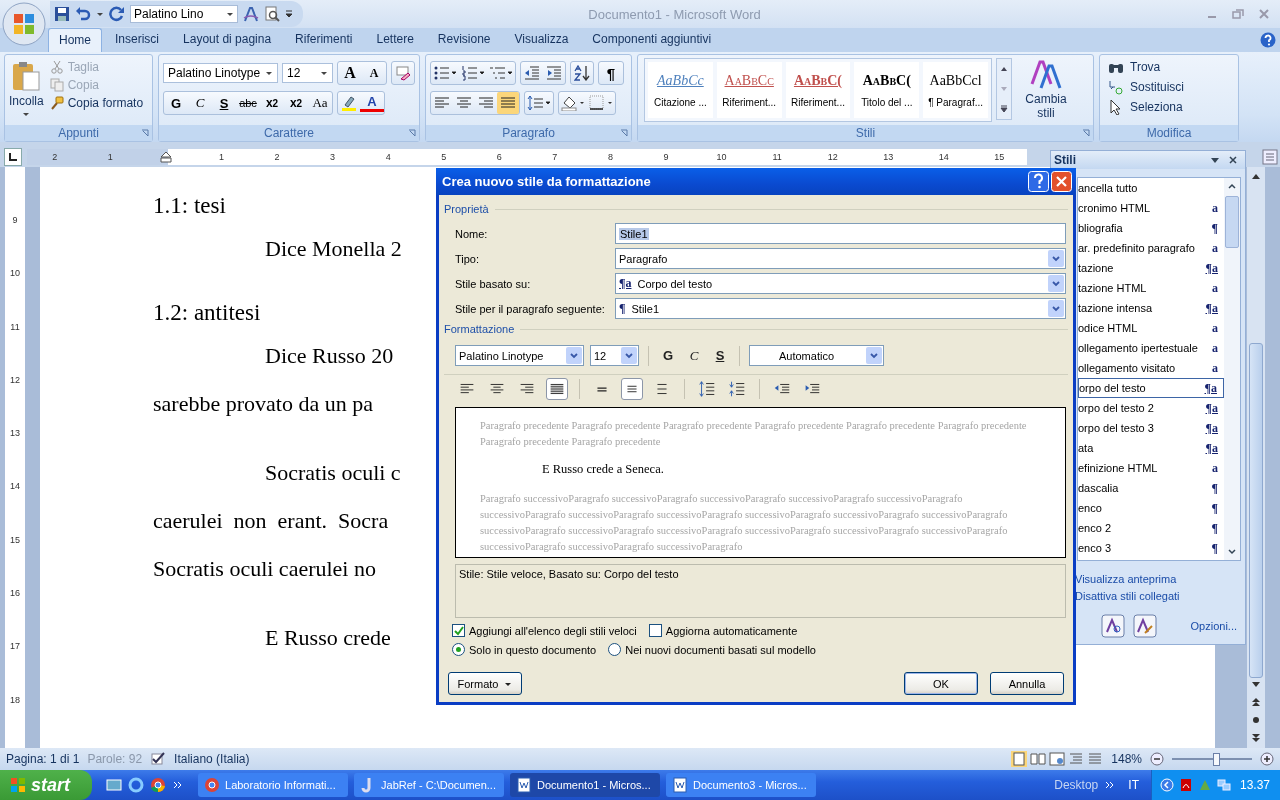  I want to click on pdf-icon, so click(1185, 785).